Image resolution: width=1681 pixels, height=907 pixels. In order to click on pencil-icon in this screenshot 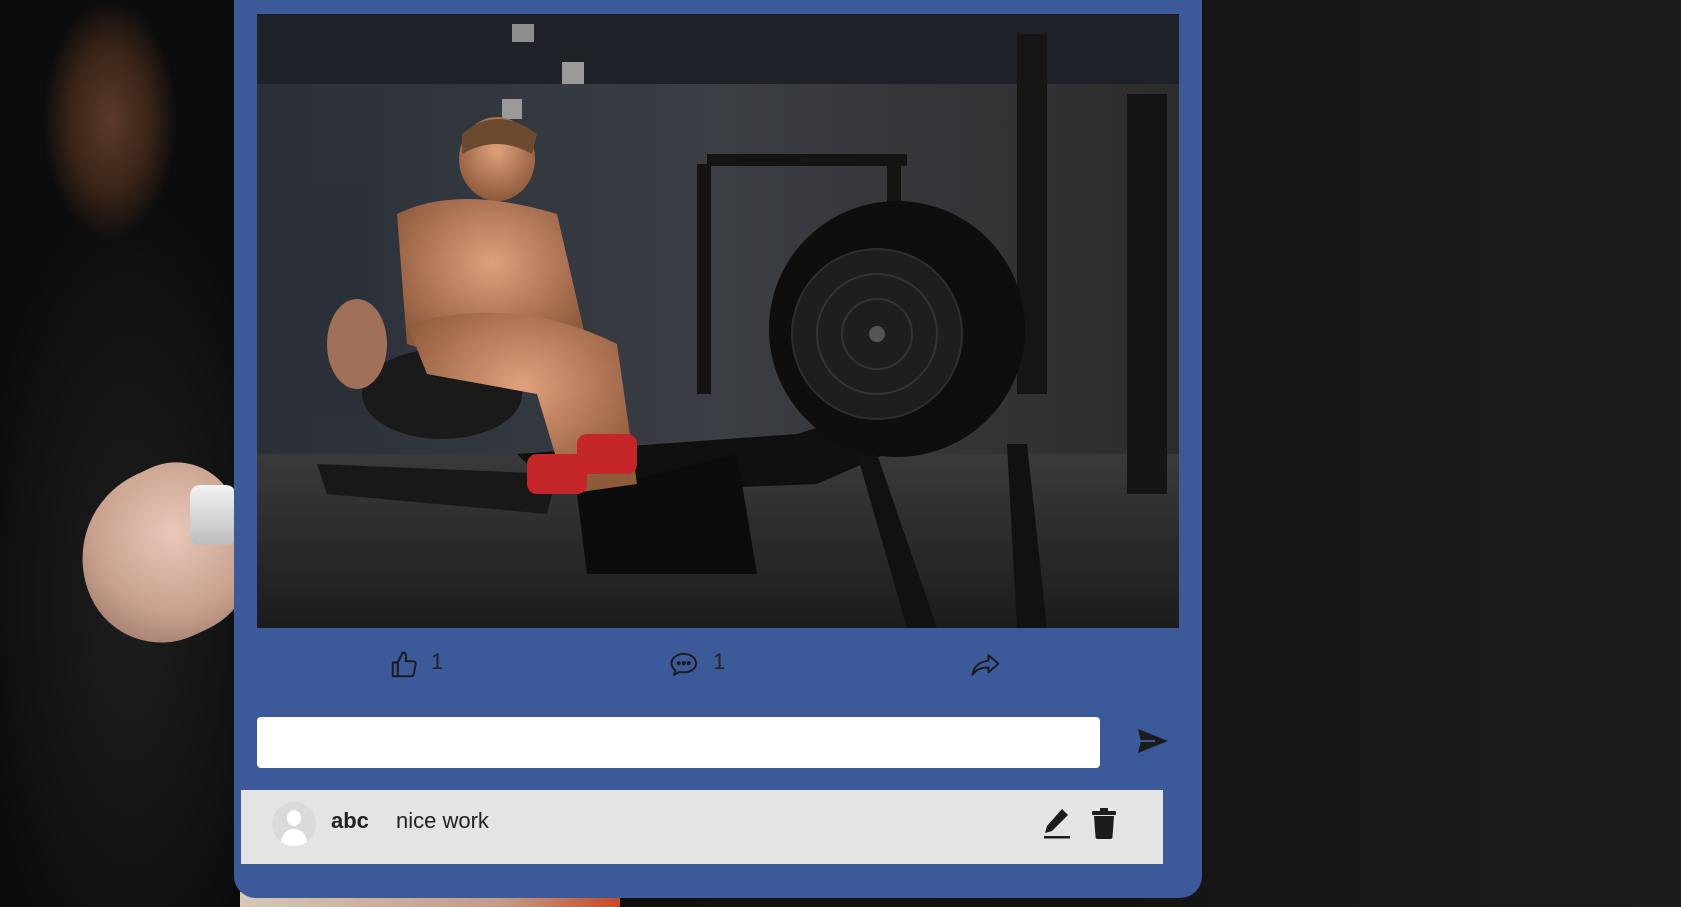, I will do `click(1057, 823)`.